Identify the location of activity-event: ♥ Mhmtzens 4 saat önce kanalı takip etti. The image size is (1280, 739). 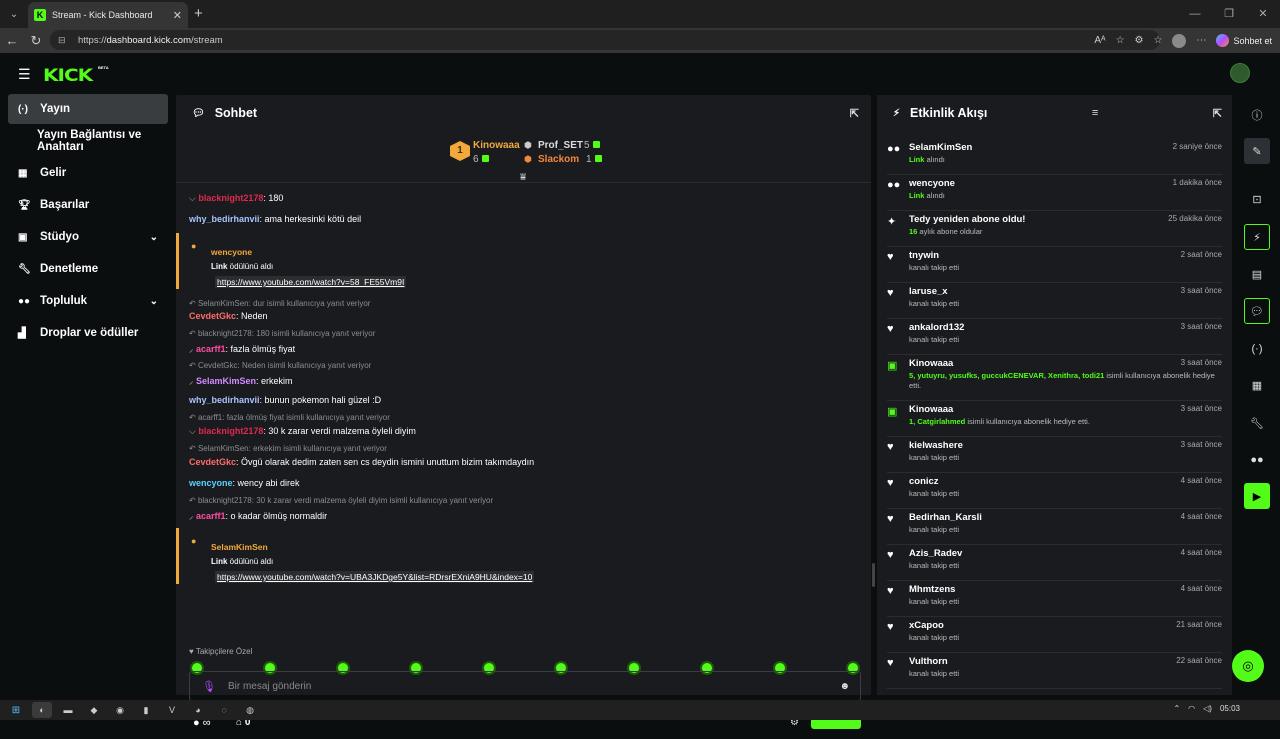
(1054, 599).